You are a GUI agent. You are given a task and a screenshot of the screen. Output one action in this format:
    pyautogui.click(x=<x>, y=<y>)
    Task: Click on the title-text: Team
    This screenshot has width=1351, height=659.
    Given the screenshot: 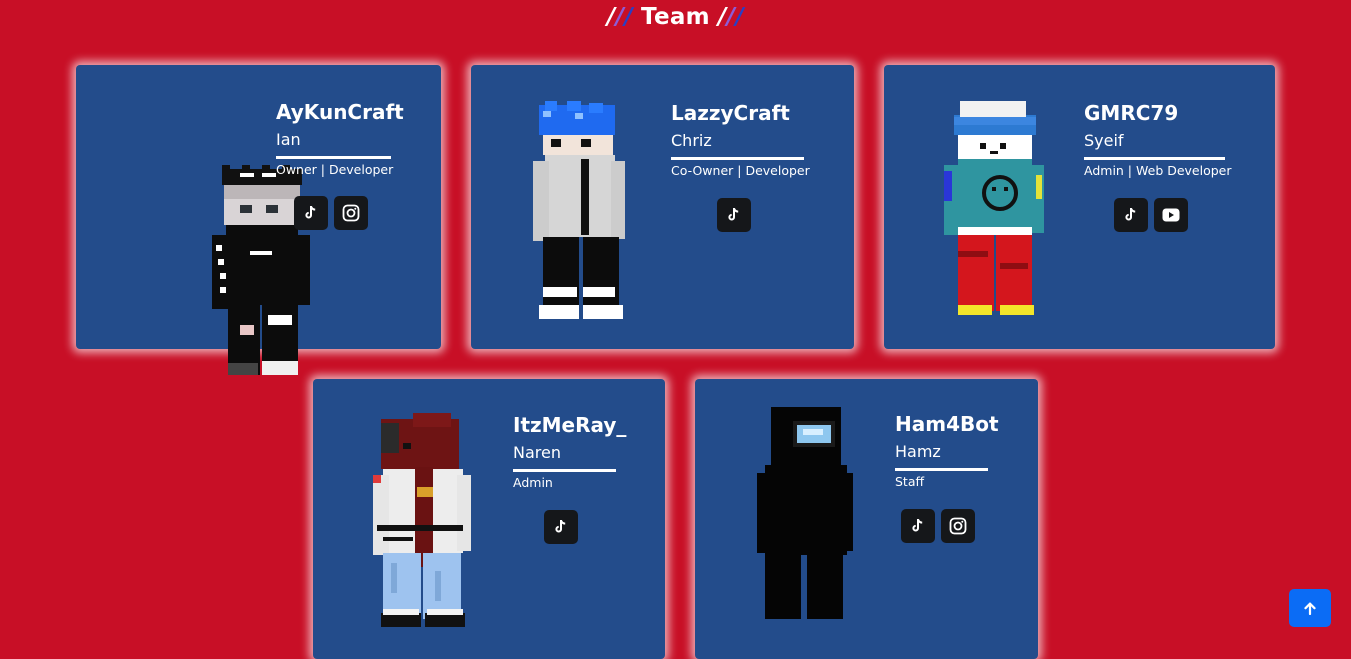 What is the action you would take?
    pyautogui.click(x=675, y=17)
    